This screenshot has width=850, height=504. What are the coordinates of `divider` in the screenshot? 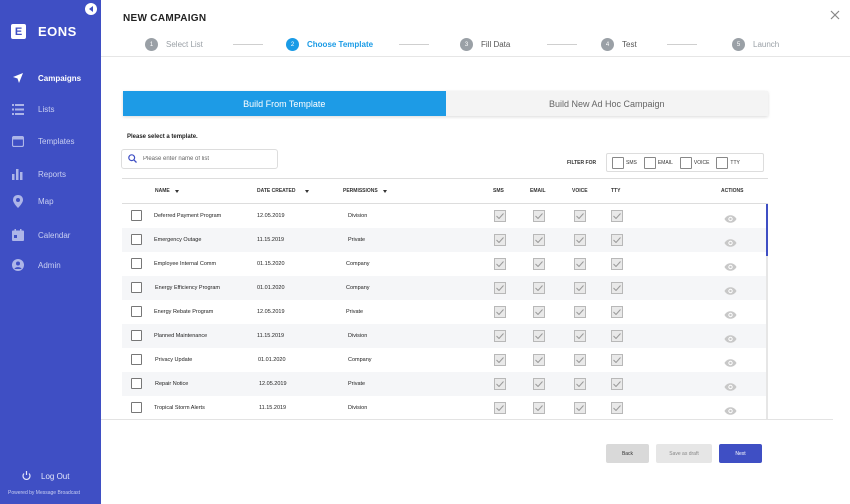 It's located at (467, 419).